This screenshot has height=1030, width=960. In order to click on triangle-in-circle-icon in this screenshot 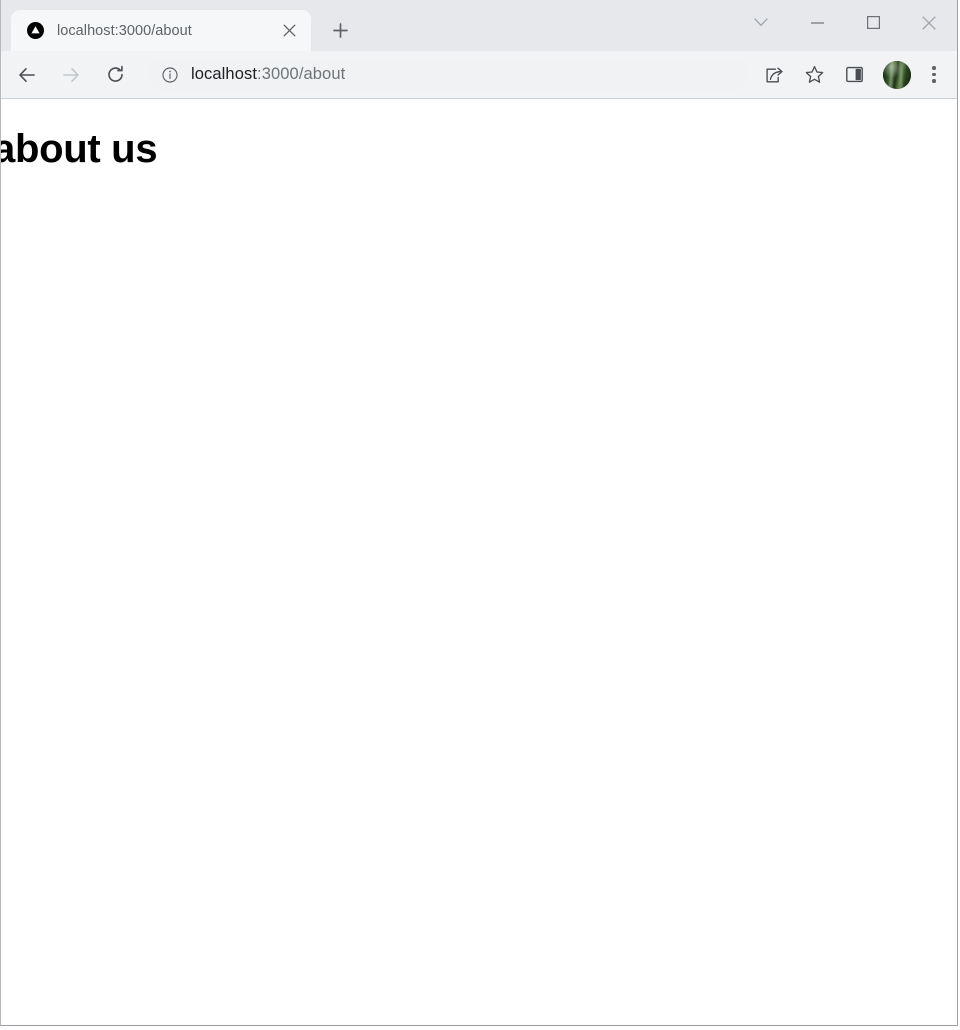, I will do `click(35, 30)`.